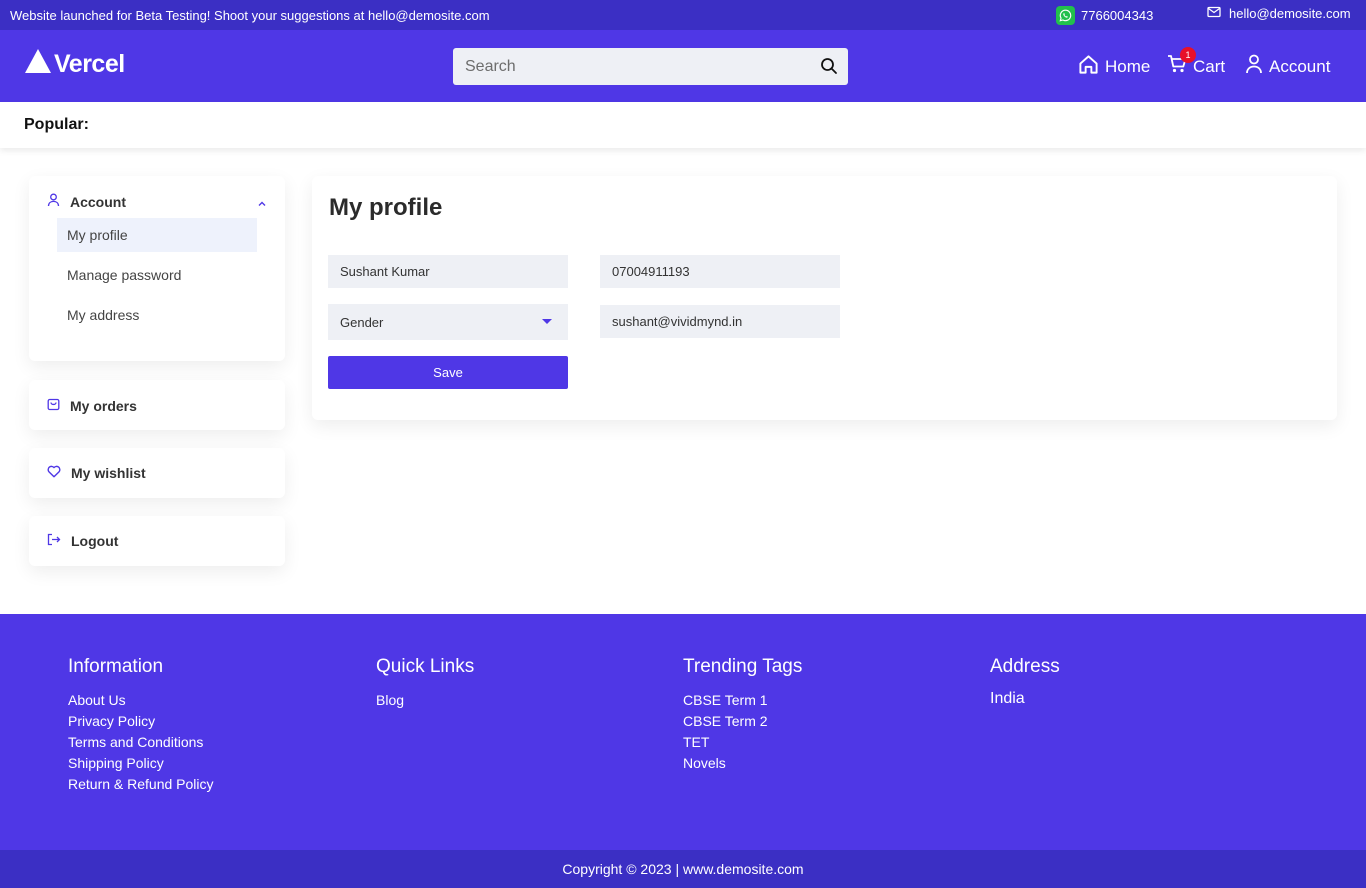 Image resolution: width=1366 pixels, height=888 pixels. I want to click on account-menu-header: Account, so click(157, 201).